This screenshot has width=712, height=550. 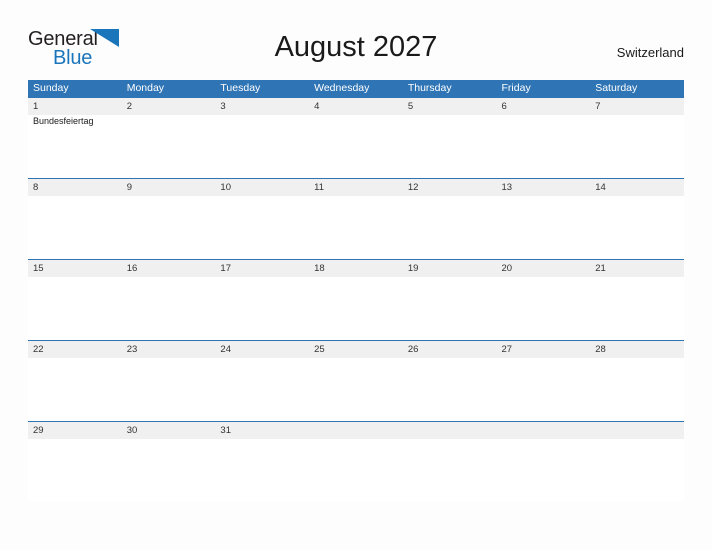 I want to click on week-row: 1 2 3 4 5 6 7 Bundesfeiertag, so click(x=356, y=137).